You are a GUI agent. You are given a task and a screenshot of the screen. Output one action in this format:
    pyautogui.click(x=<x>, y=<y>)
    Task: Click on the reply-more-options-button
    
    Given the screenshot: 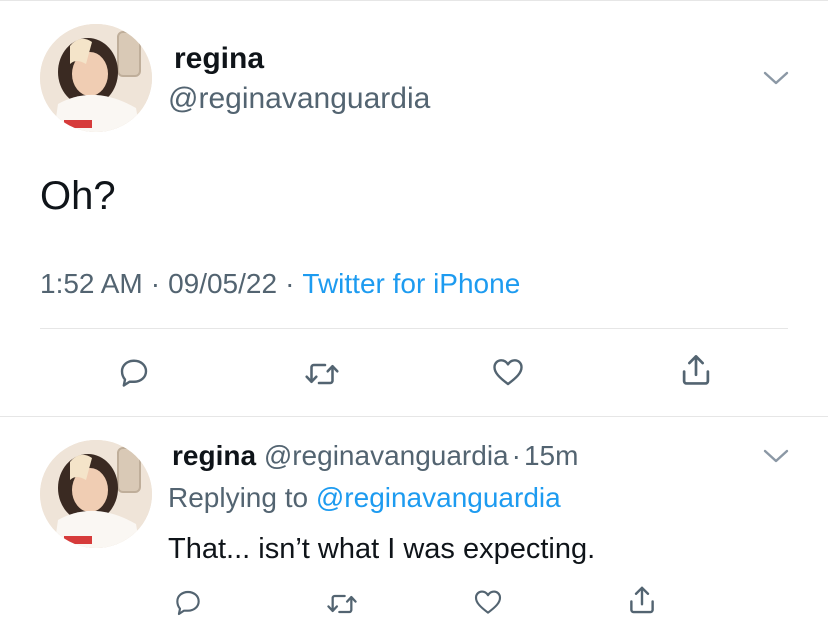 What is the action you would take?
    pyautogui.click(x=776, y=456)
    